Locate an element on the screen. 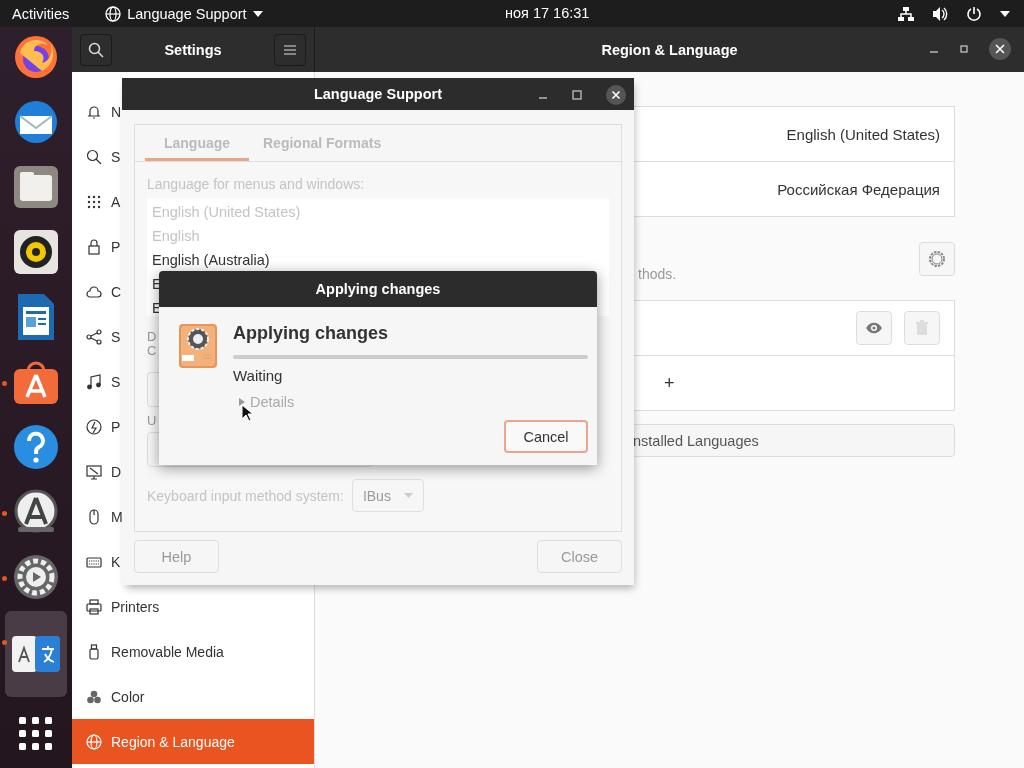  hint-text: thods. is located at coordinates (657, 273).